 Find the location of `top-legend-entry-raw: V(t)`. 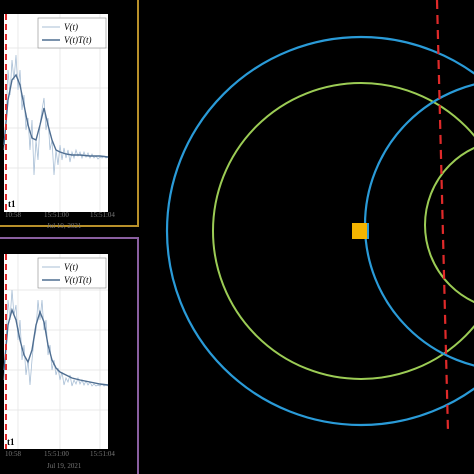

top-legend-entry-raw: V(t) is located at coordinates (71, 27).